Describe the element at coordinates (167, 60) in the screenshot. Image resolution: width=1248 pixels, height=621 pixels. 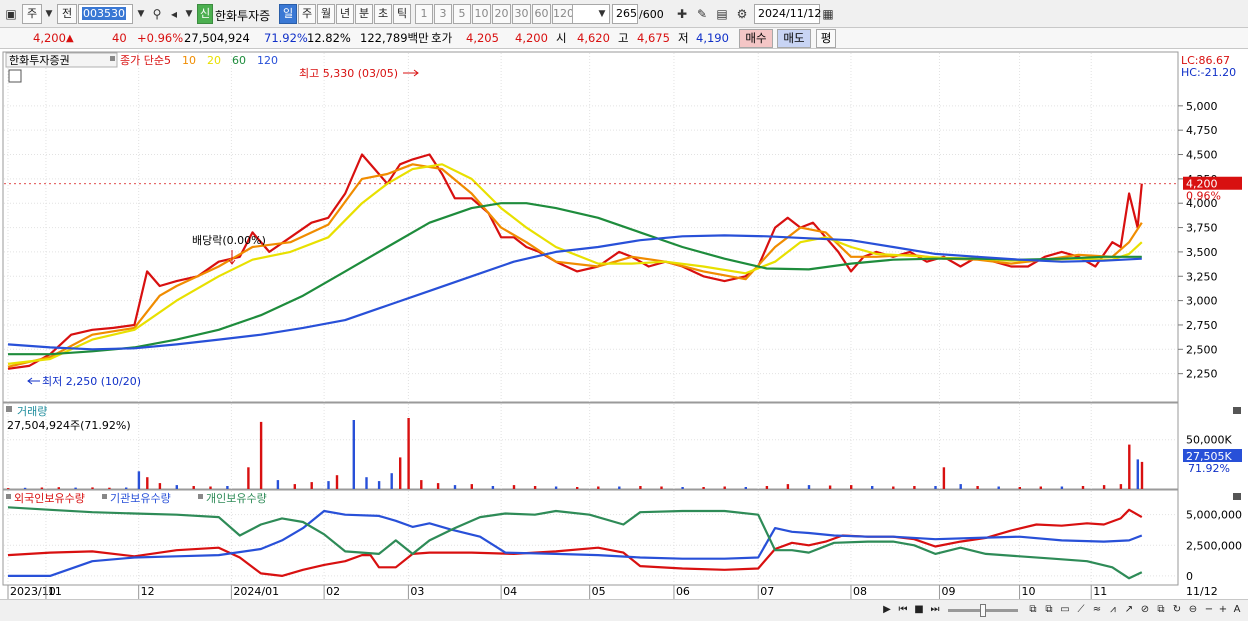
I see `ma-legend-item: 5` at that location.